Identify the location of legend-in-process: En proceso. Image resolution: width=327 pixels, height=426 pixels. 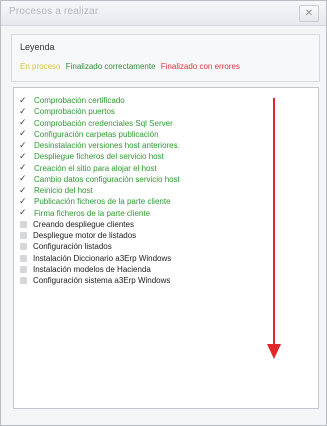
(40, 66).